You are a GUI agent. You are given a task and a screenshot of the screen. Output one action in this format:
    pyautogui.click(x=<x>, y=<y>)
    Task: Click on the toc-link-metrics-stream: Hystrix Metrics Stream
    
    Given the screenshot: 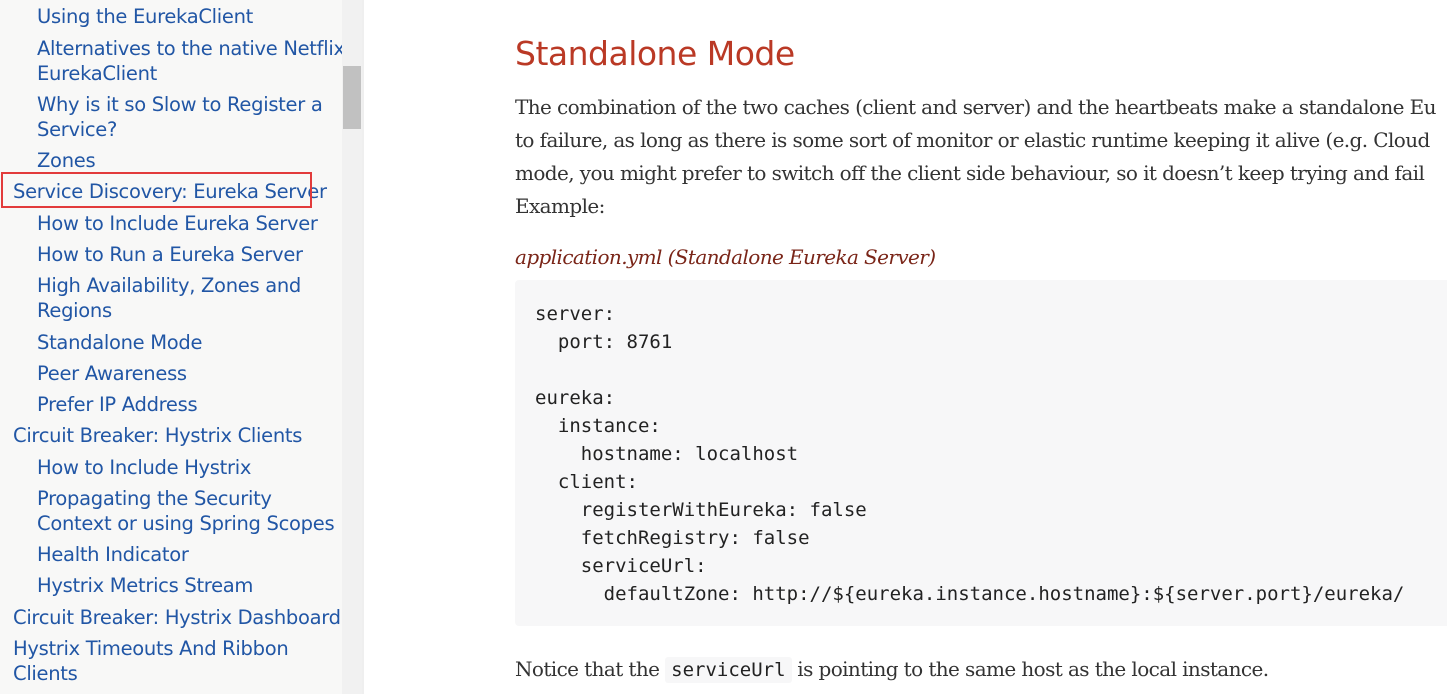 What is the action you would take?
    pyautogui.click(x=145, y=585)
    